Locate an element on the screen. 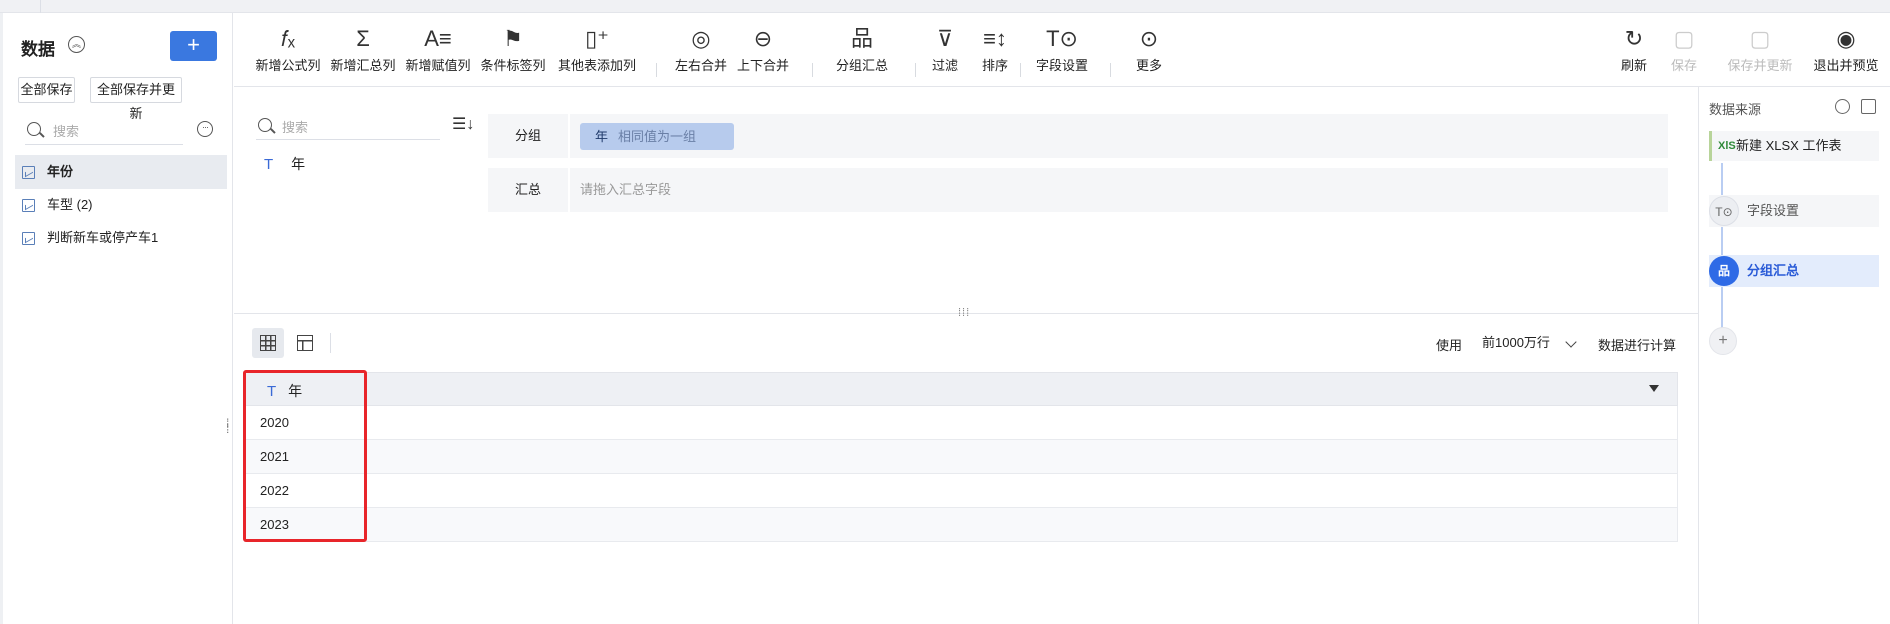 This screenshot has width=1890, height=624. highlight-box is located at coordinates (305, 456).